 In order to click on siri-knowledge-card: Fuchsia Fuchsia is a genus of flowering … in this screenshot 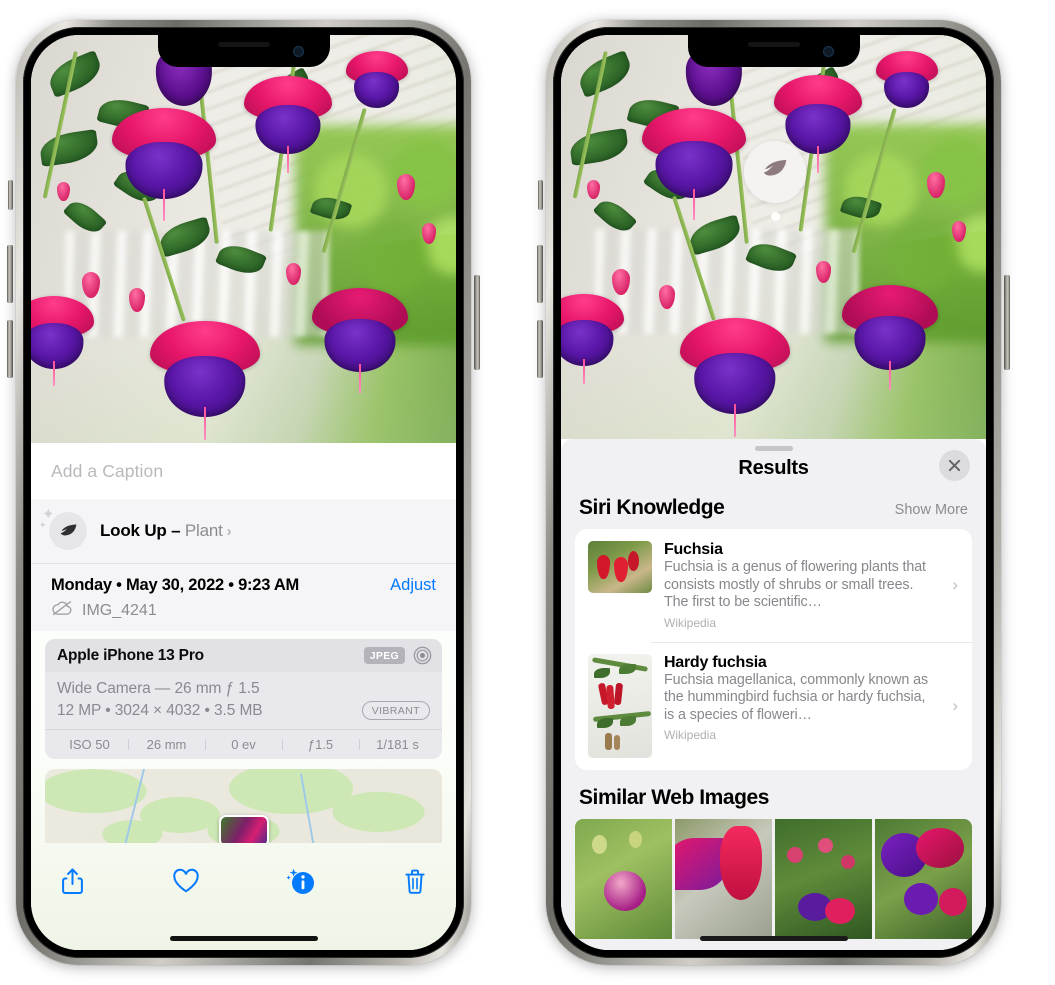, I will do `click(773, 649)`.